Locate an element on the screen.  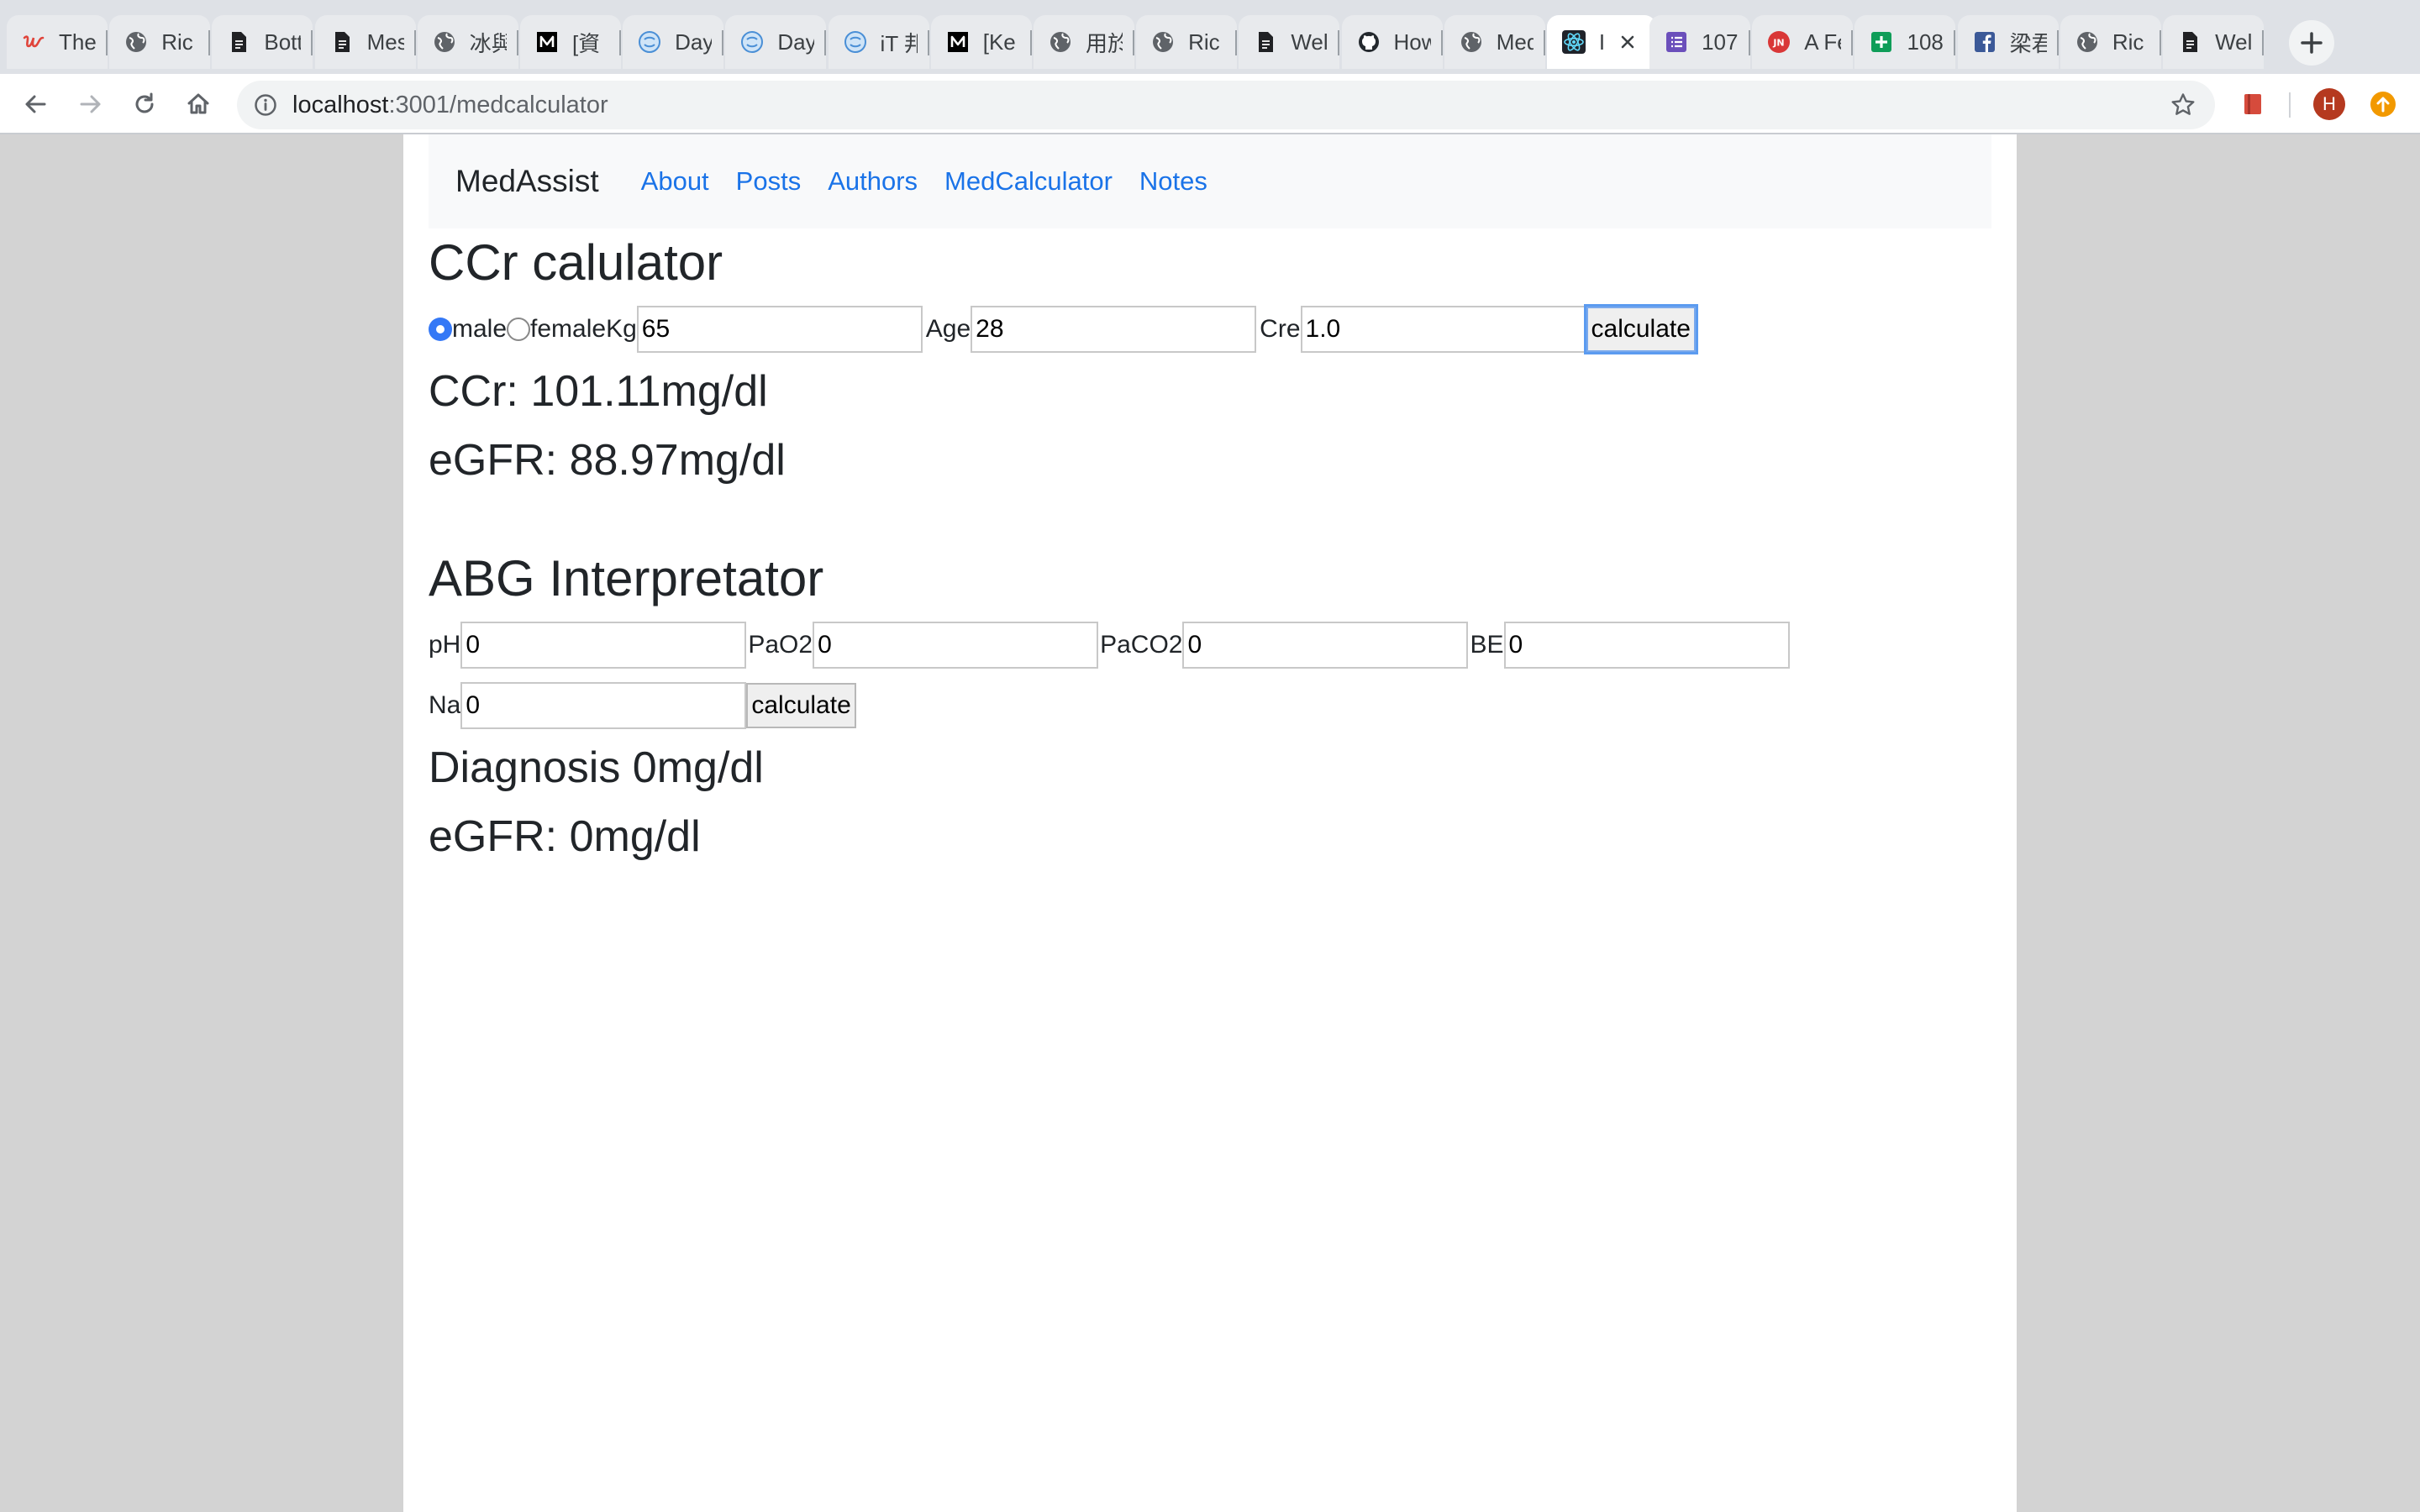
browser-tab: 梁君 is located at coordinates (2008, 42).